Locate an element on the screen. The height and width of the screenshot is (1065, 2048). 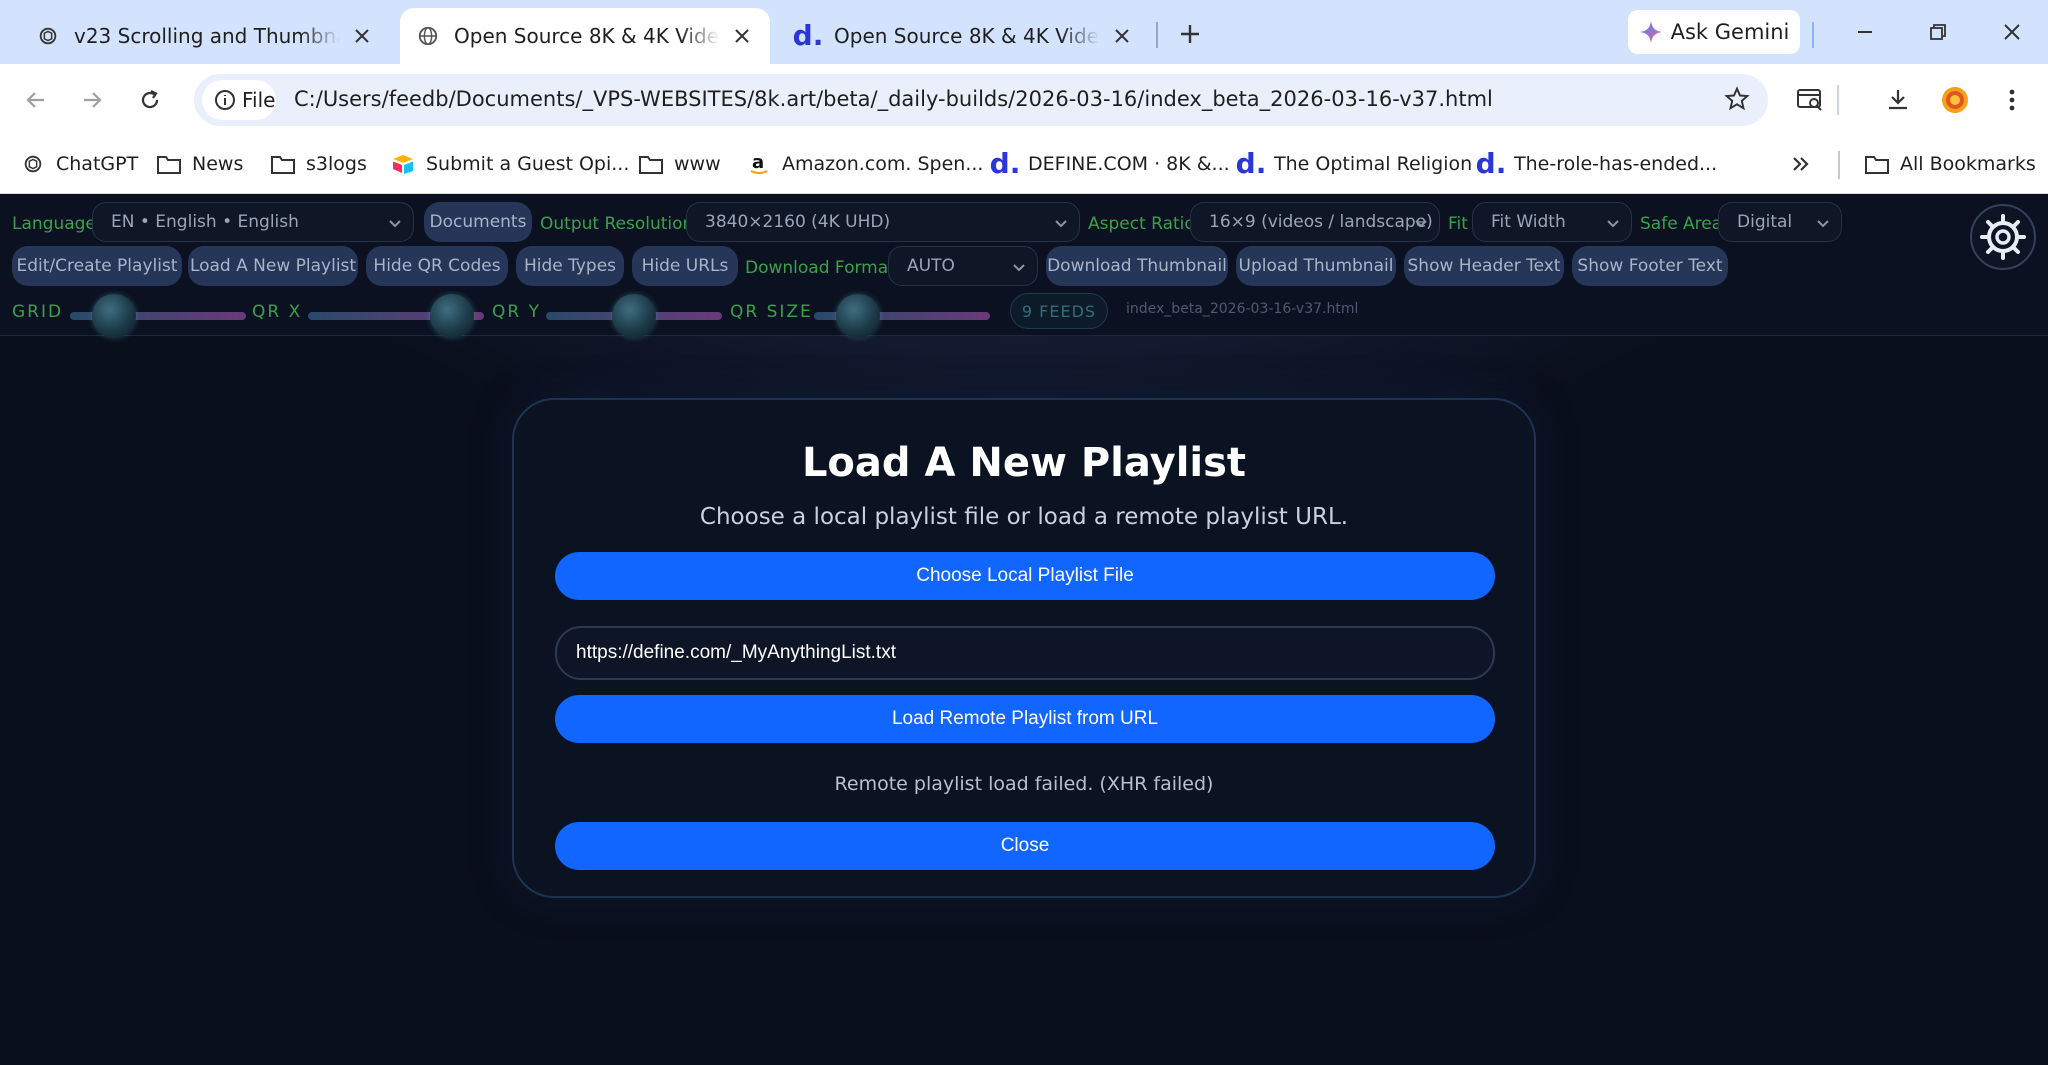
downloads-button is located at coordinates (1898, 100).